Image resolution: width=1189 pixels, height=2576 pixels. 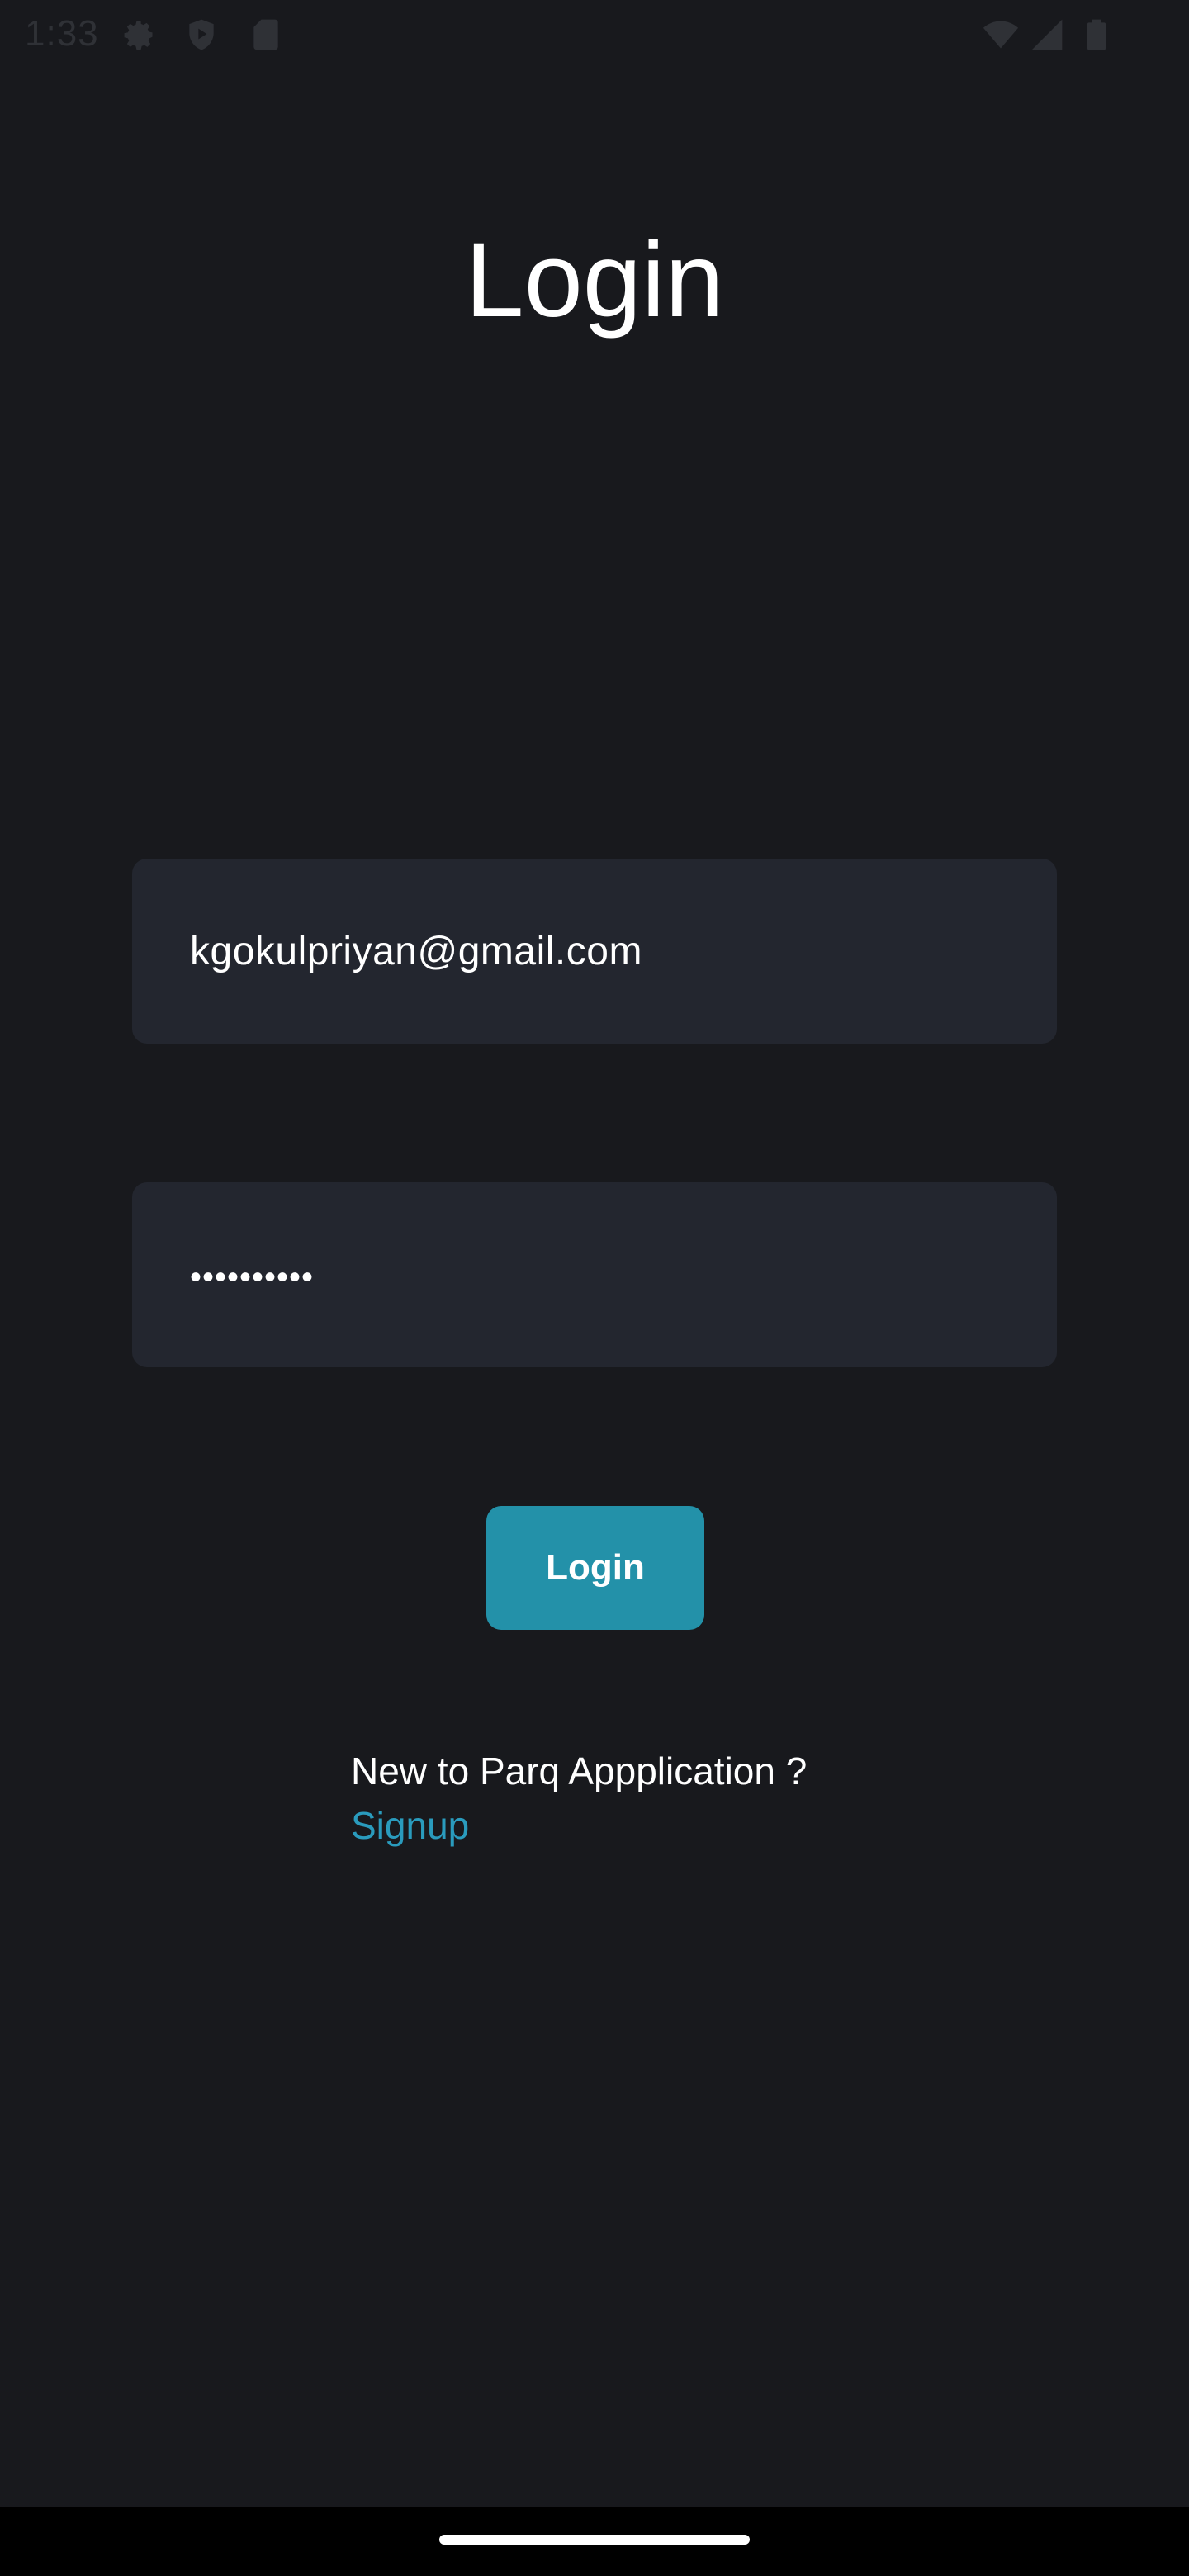 I want to click on shield-play-icon, so click(x=201, y=35).